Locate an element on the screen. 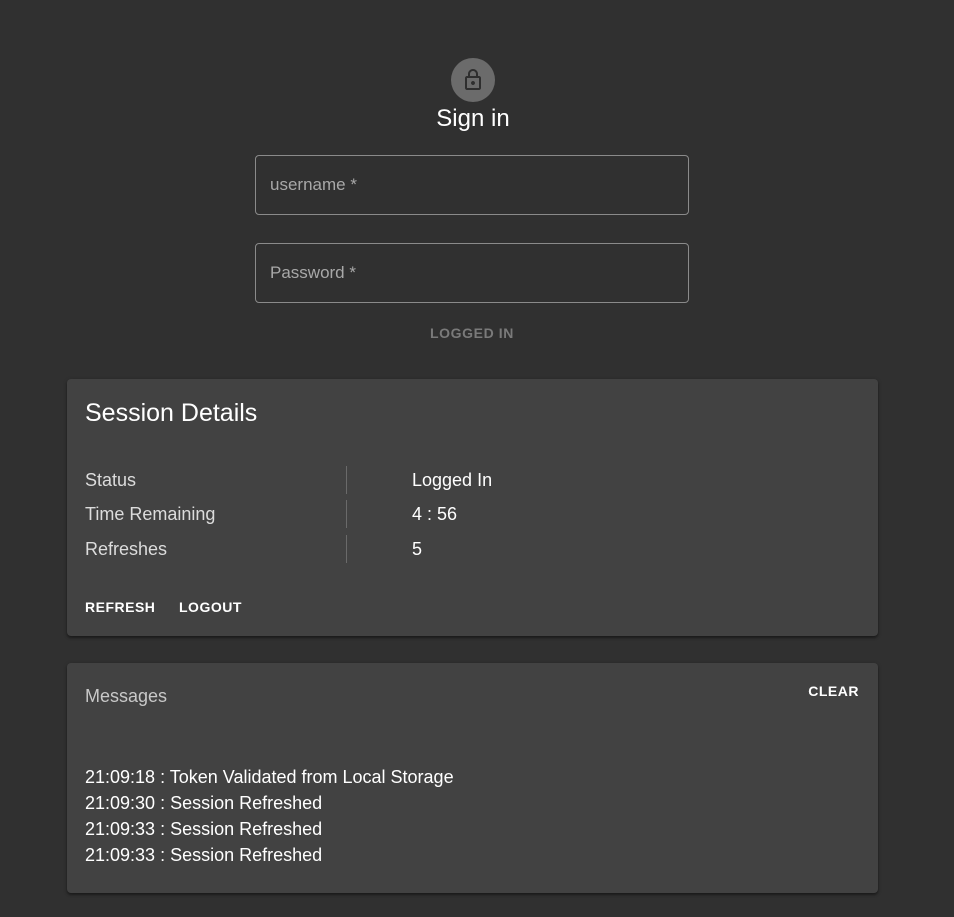 The height and width of the screenshot is (917, 954). detail-label: Refreshes is located at coordinates (126, 549).